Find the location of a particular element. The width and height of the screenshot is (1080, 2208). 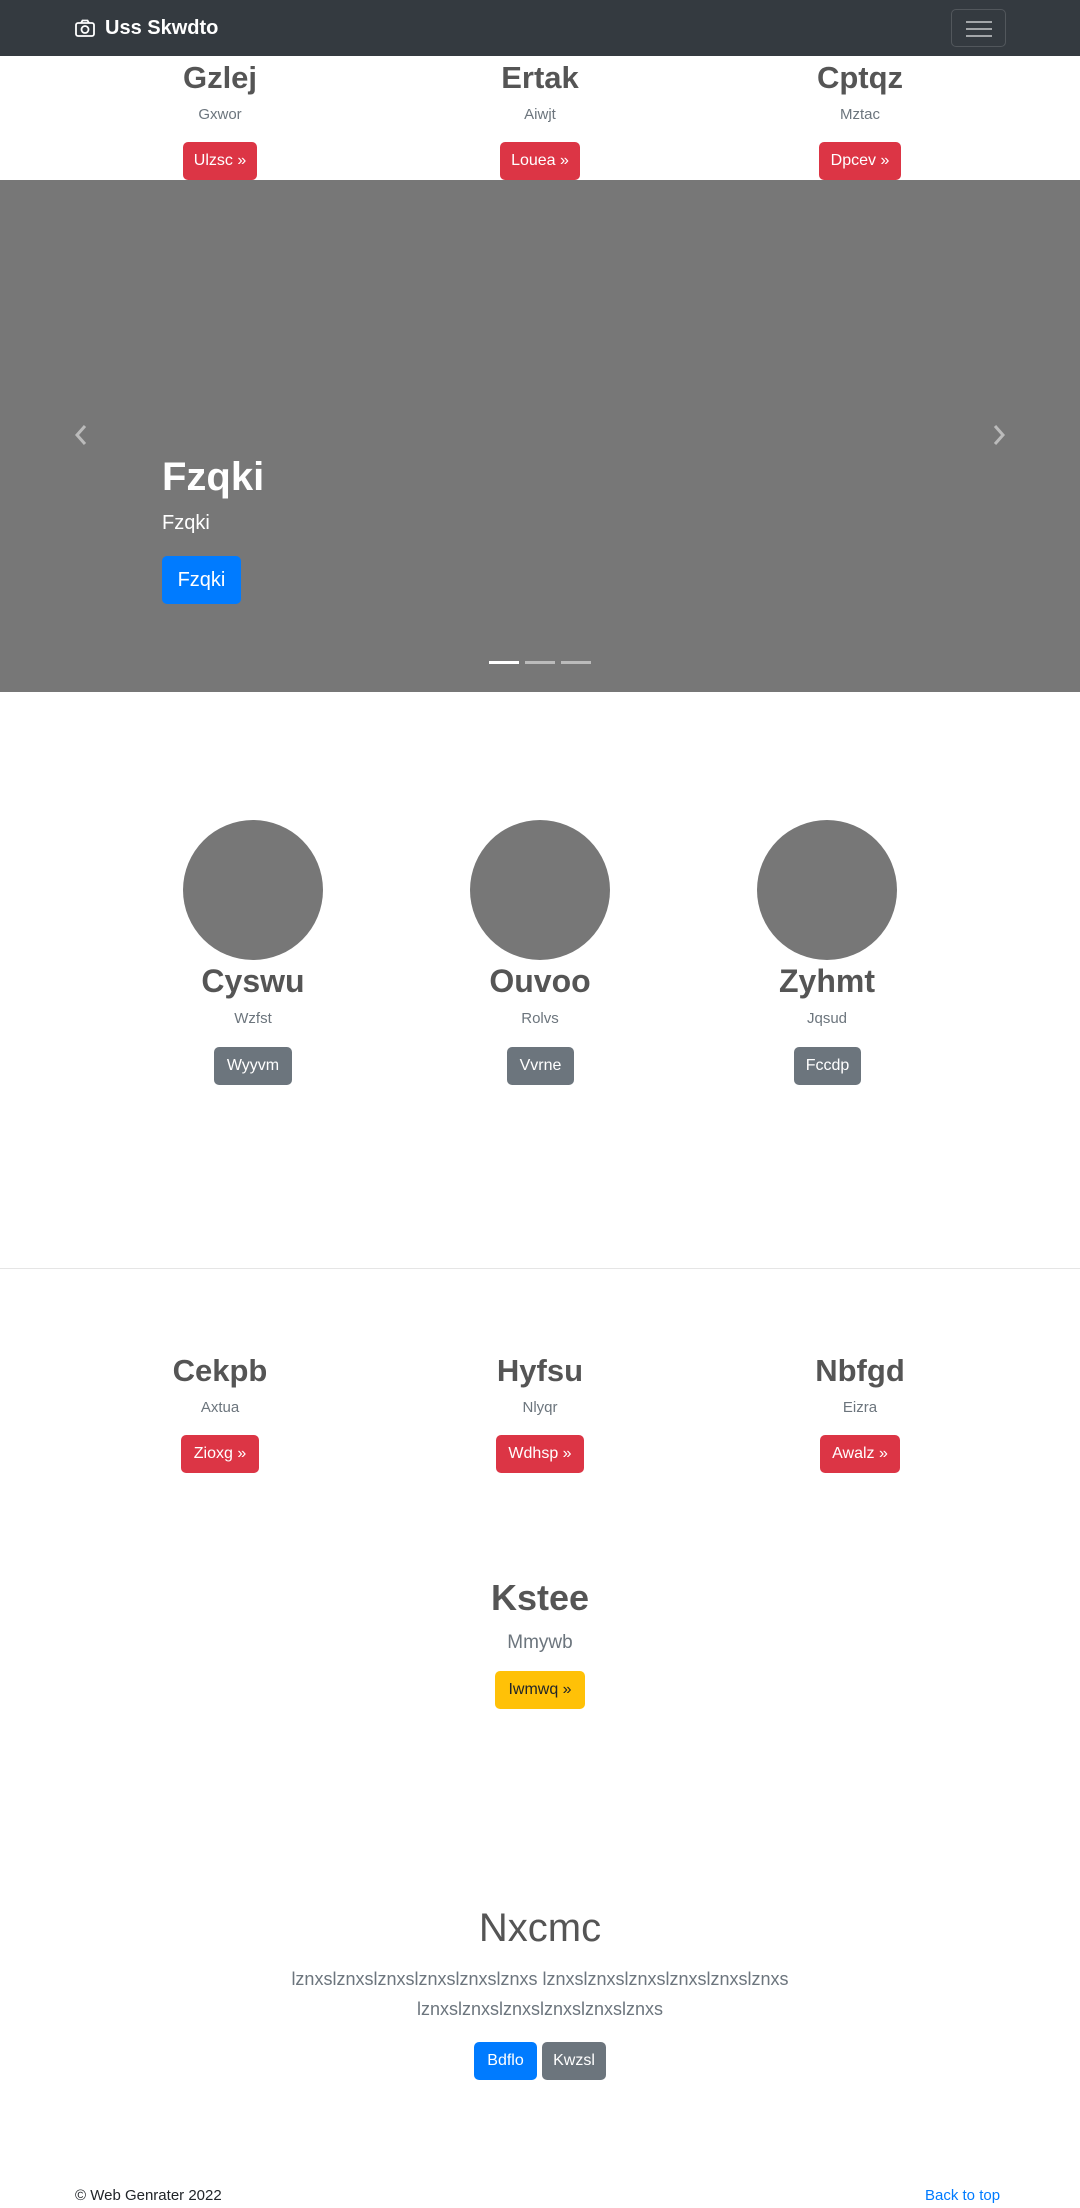

jumbotron-heading: Nxcmc is located at coordinates (540, 1928).